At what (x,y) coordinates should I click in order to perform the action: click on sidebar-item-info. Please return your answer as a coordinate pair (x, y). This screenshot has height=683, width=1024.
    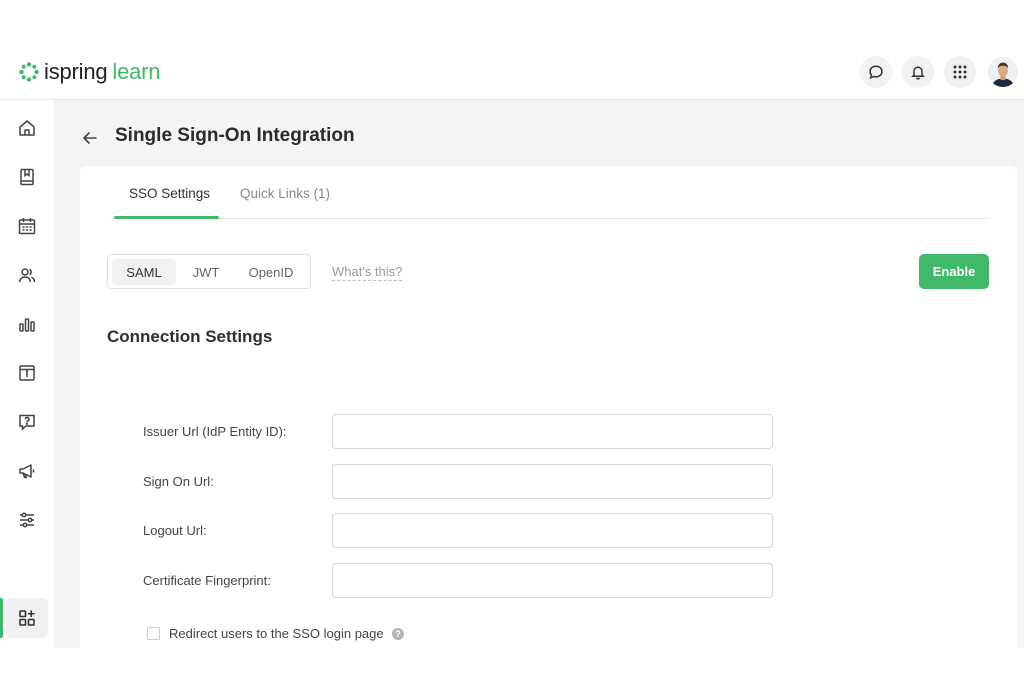
    Looking at the image, I should click on (27, 373).